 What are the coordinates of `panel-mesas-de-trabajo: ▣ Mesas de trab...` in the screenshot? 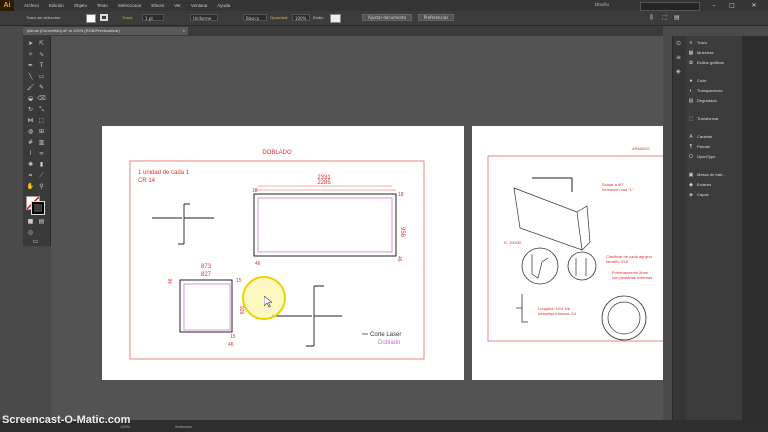 It's located at (715, 174).